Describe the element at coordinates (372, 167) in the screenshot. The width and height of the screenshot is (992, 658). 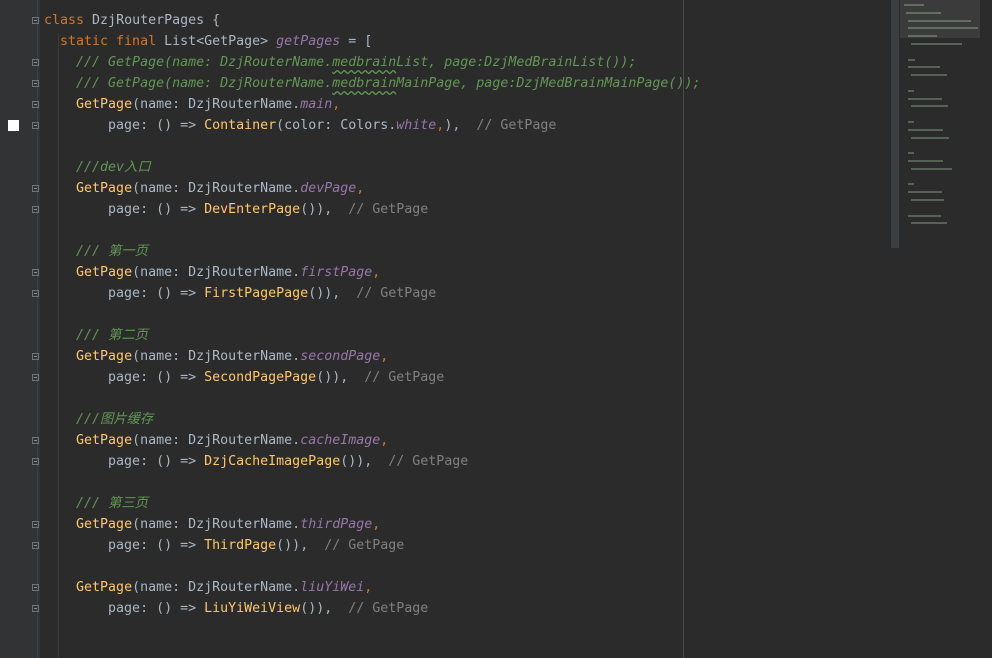
I see `code-line: ///dev入口` at that location.